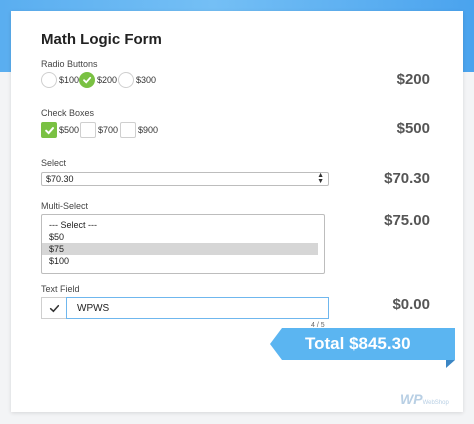 The height and width of the screenshot is (424, 474). I want to click on radio-option-label: $200, so click(107, 80).